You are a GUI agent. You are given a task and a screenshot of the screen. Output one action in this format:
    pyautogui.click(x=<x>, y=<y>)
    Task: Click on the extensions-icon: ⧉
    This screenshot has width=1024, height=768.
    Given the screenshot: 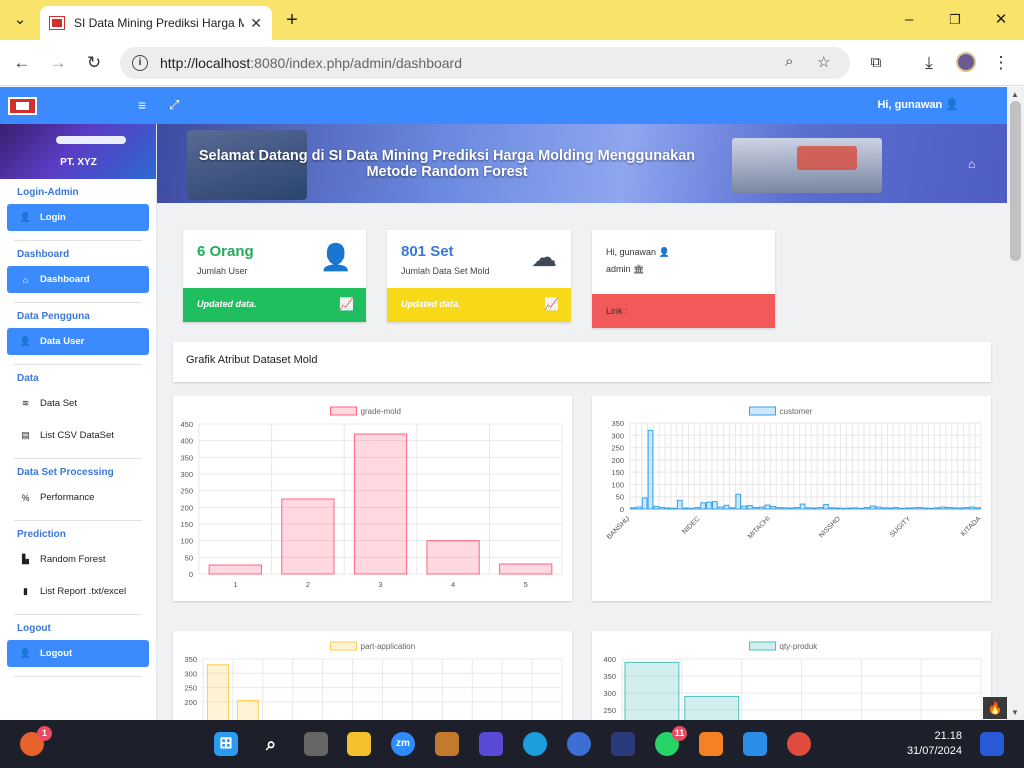 What is the action you would take?
    pyautogui.click(x=876, y=63)
    